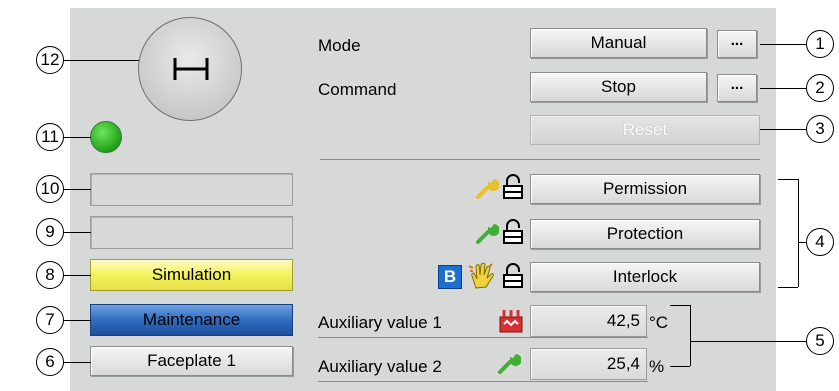  Describe the element at coordinates (380, 366) in the screenshot. I see `aux-value-2-label: Auxiliary value 2` at that location.